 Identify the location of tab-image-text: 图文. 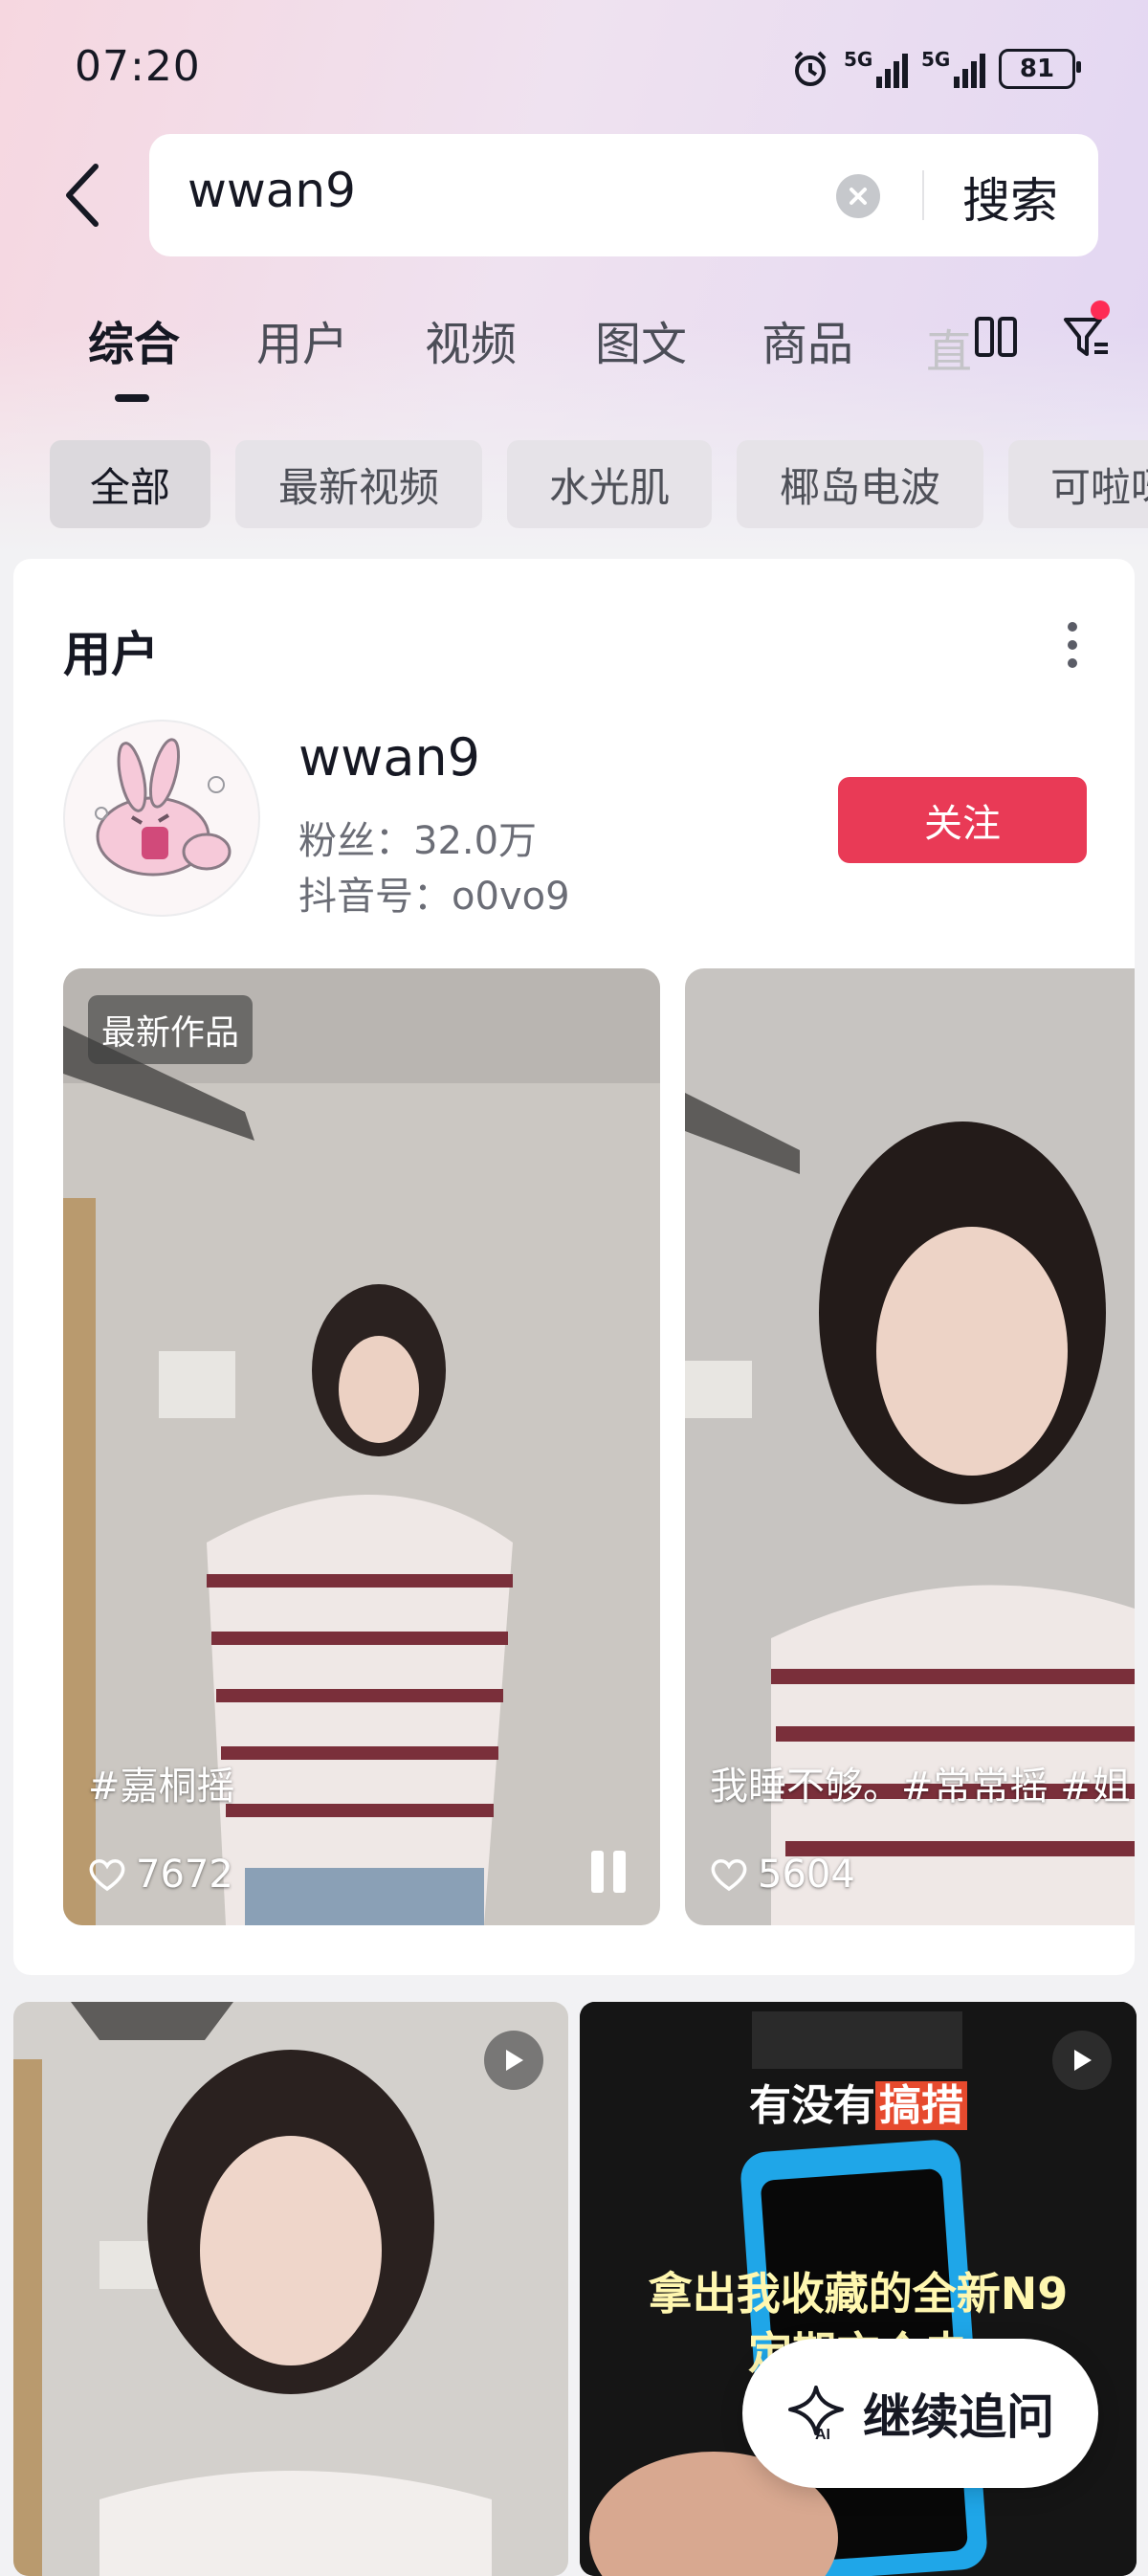
(641, 339).